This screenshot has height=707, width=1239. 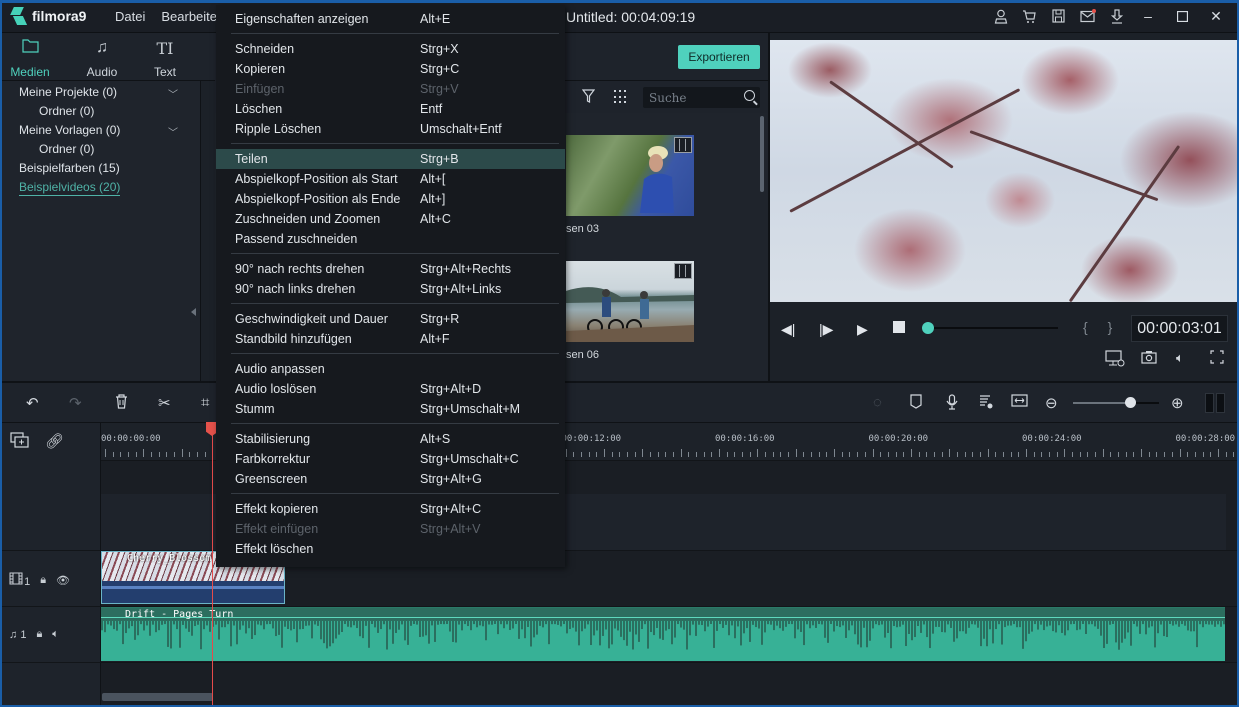 What do you see at coordinates (1000, 16) in the screenshot?
I see `account-icon` at bounding box center [1000, 16].